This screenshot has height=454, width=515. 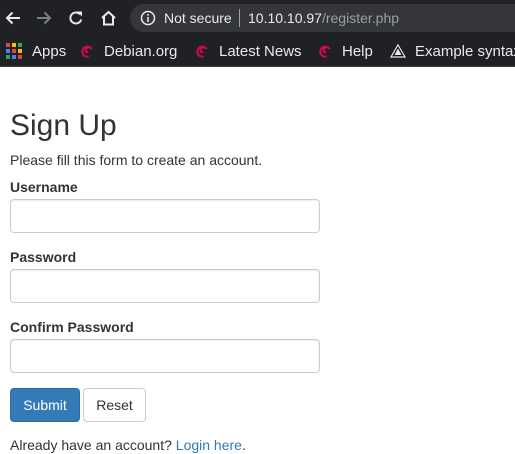 What do you see at coordinates (165, 286) in the screenshot?
I see `password-field` at bounding box center [165, 286].